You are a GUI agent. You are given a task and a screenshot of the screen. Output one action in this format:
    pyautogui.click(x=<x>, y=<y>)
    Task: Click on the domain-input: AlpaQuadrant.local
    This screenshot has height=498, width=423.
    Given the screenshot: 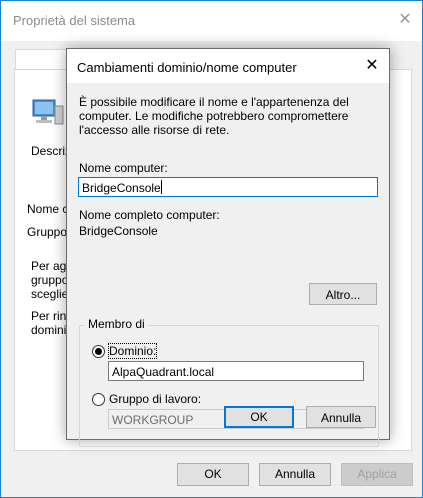 What is the action you would take?
    pyautogui.click(x=236, y=371)
    